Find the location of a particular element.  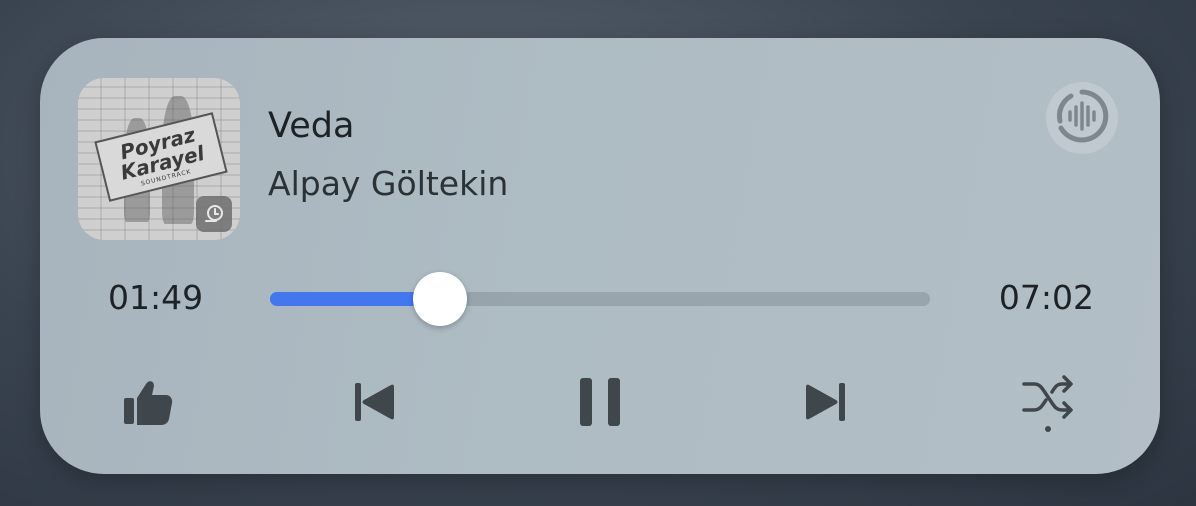

previous-button is located at coordinates (374, 404).